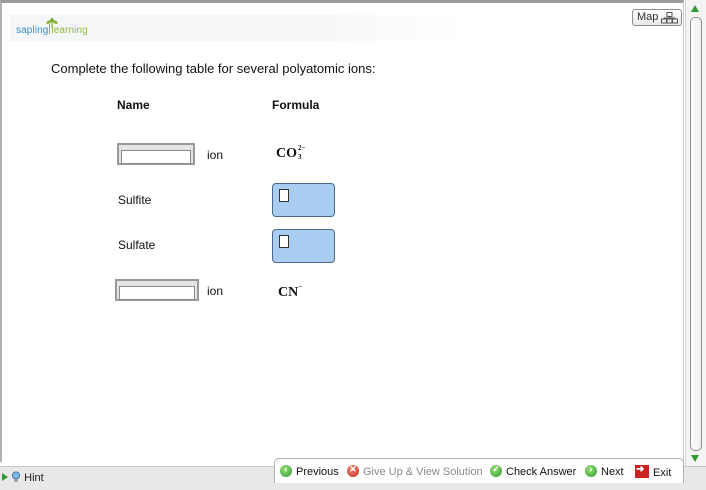 The height and width of the screenshot is (490, 706). What do you see at coordinates (541, 472) in the screenshot?
I see `check-answer-label: Check Answer` at bounding box center [541, 472].